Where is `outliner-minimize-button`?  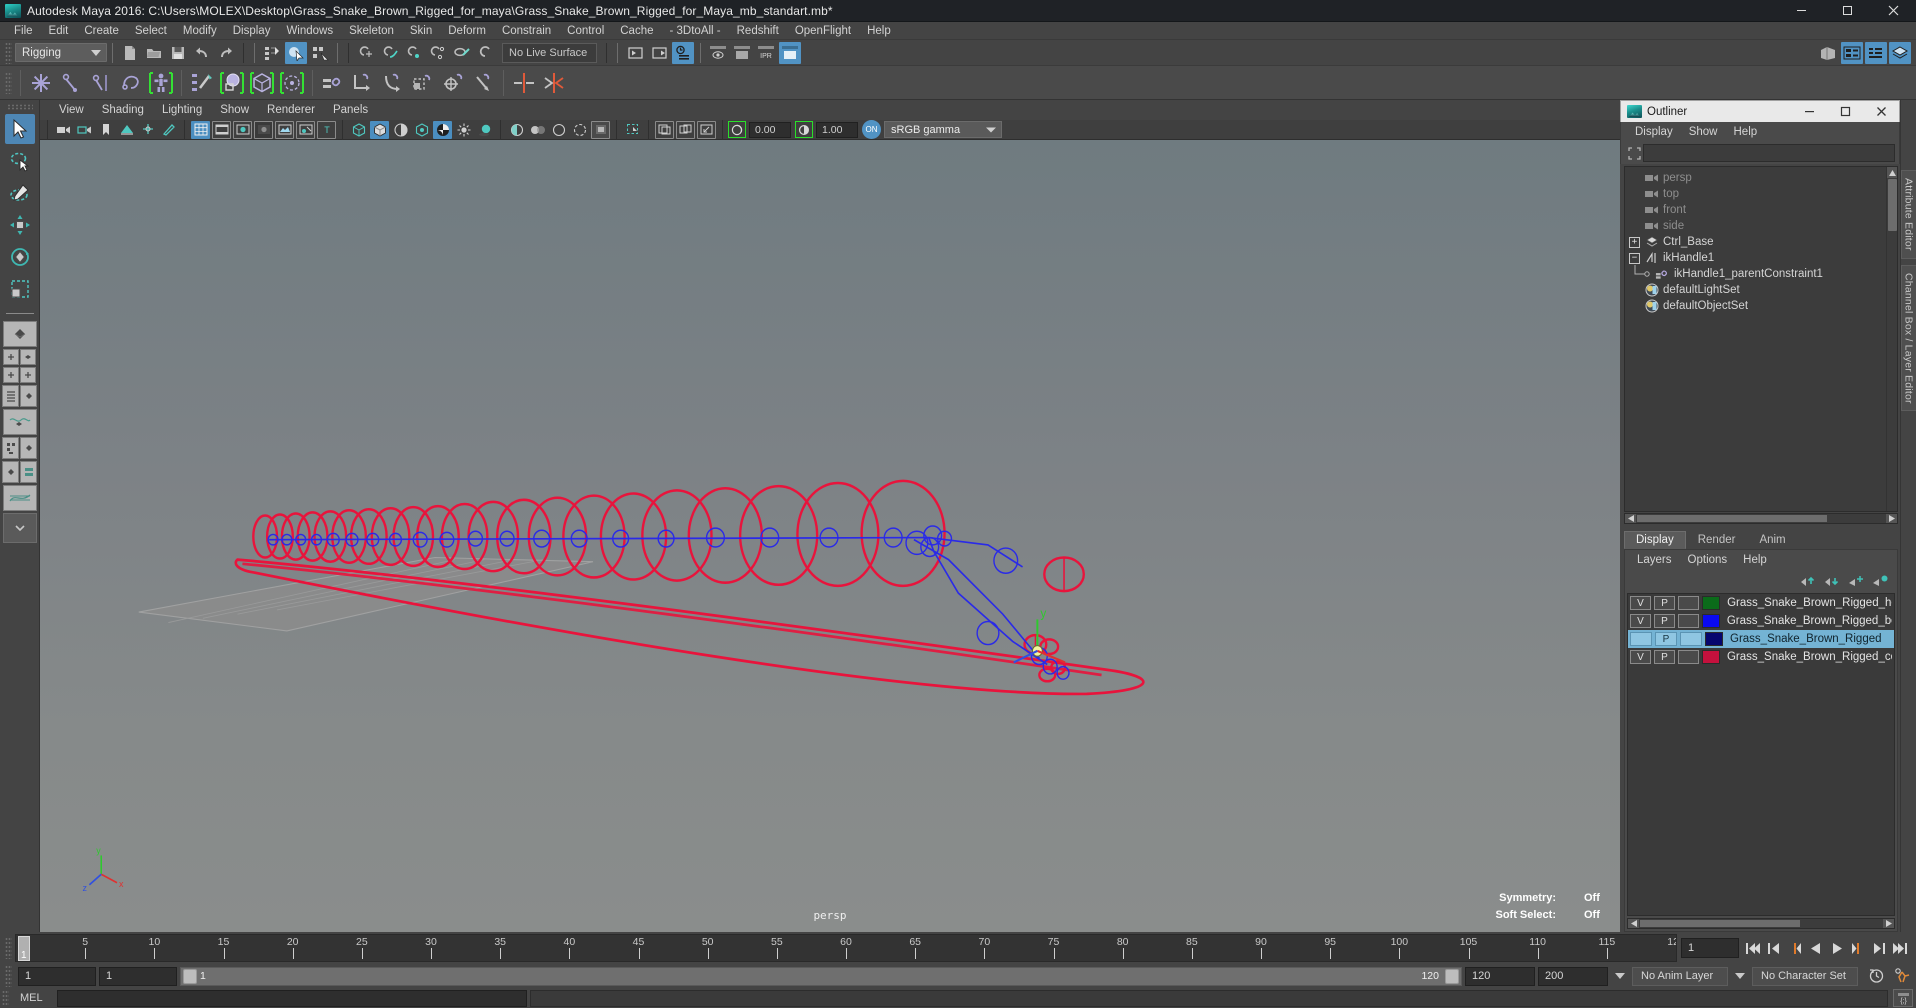 outliner-minimize-button is located at coordinates (1809, 112).